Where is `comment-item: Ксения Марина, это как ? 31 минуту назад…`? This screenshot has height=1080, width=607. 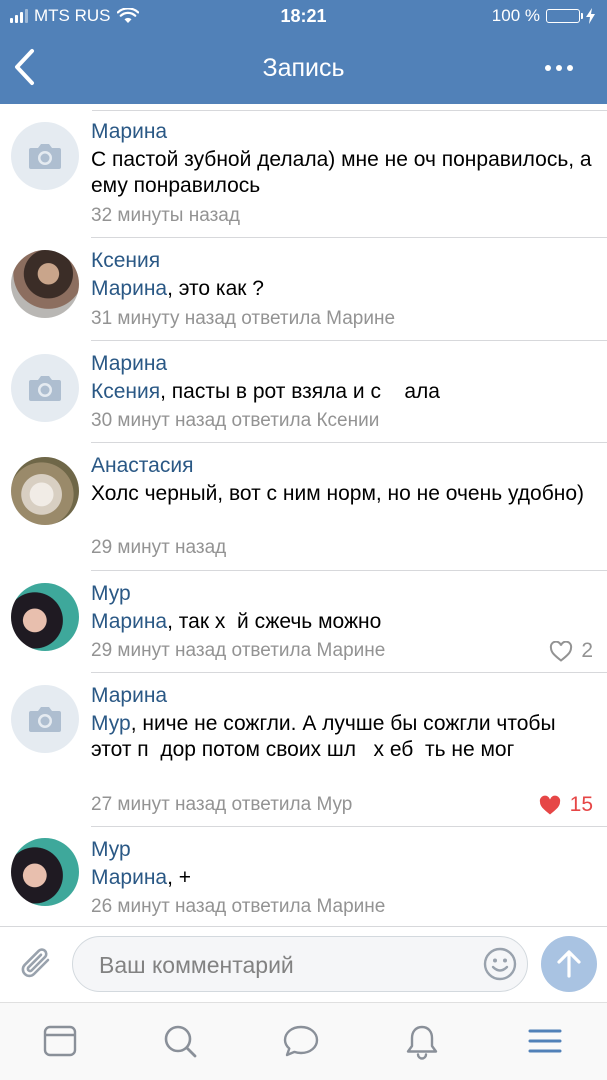
comment-item: Ксения Марина, это как ? 31 минуту назад… is located at coordinates (303, 289).